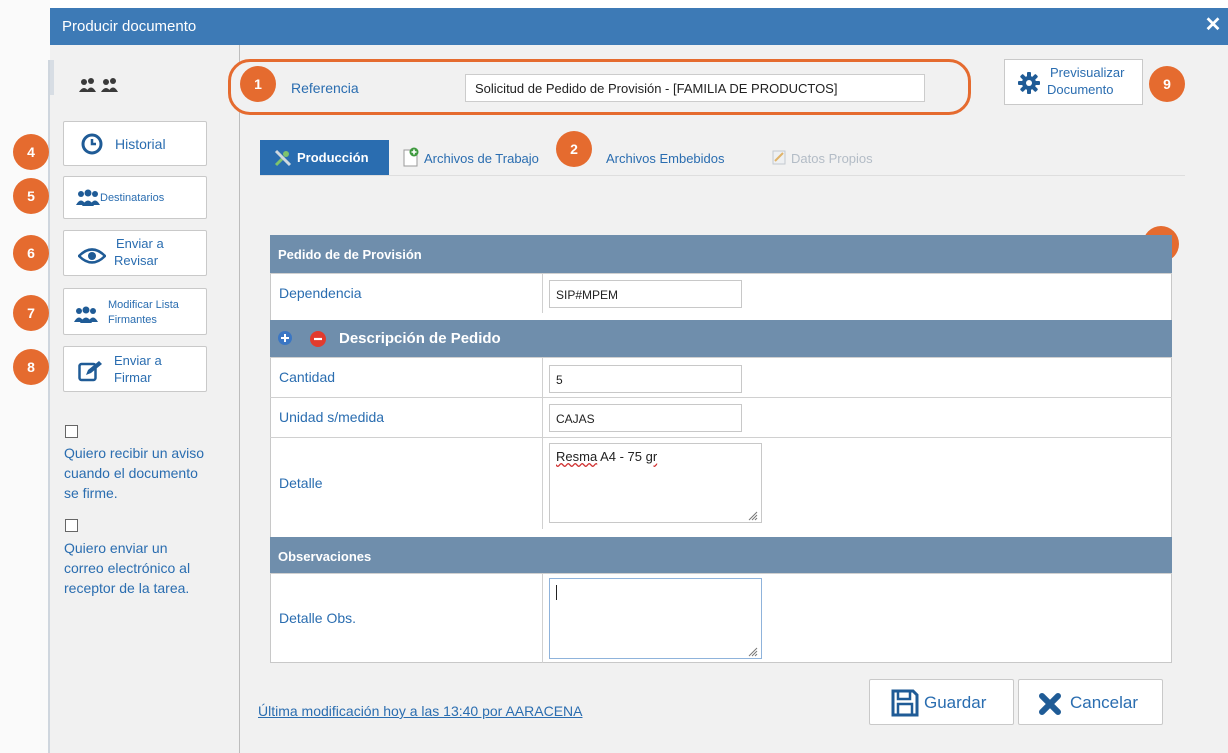 The height and width of the screenshot is (753, 1228). Describe the element at coordinates (131, 473) in the screenshot. I see `notify-line-2: cuando el documento` at that location.